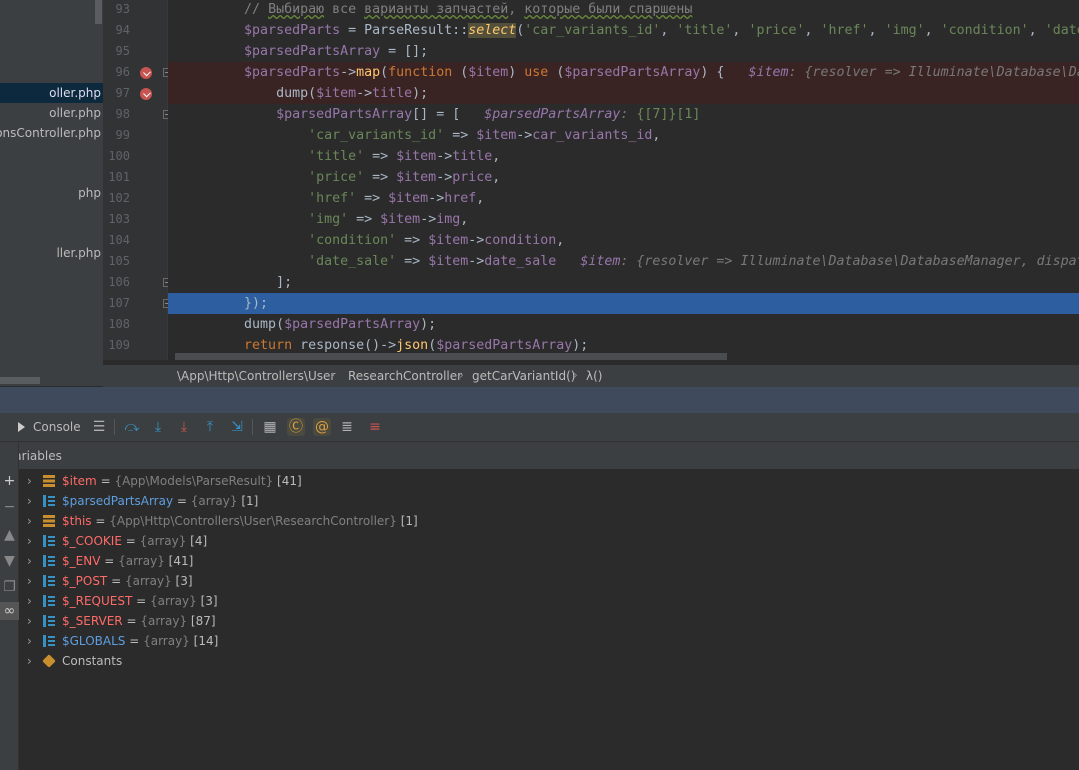  Describe the element at coordinates (20, 380) in the screenshot. I see `tree-scrollbar-horizontal` at that location.